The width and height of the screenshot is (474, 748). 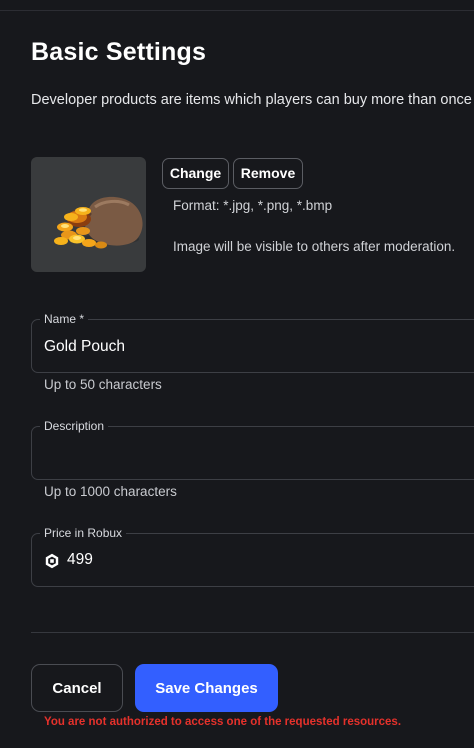 What do you see at coordinates (83, 533) in the screenshot?
I see `price-field-label: Price in Robux` at bounding box center [83, 533].